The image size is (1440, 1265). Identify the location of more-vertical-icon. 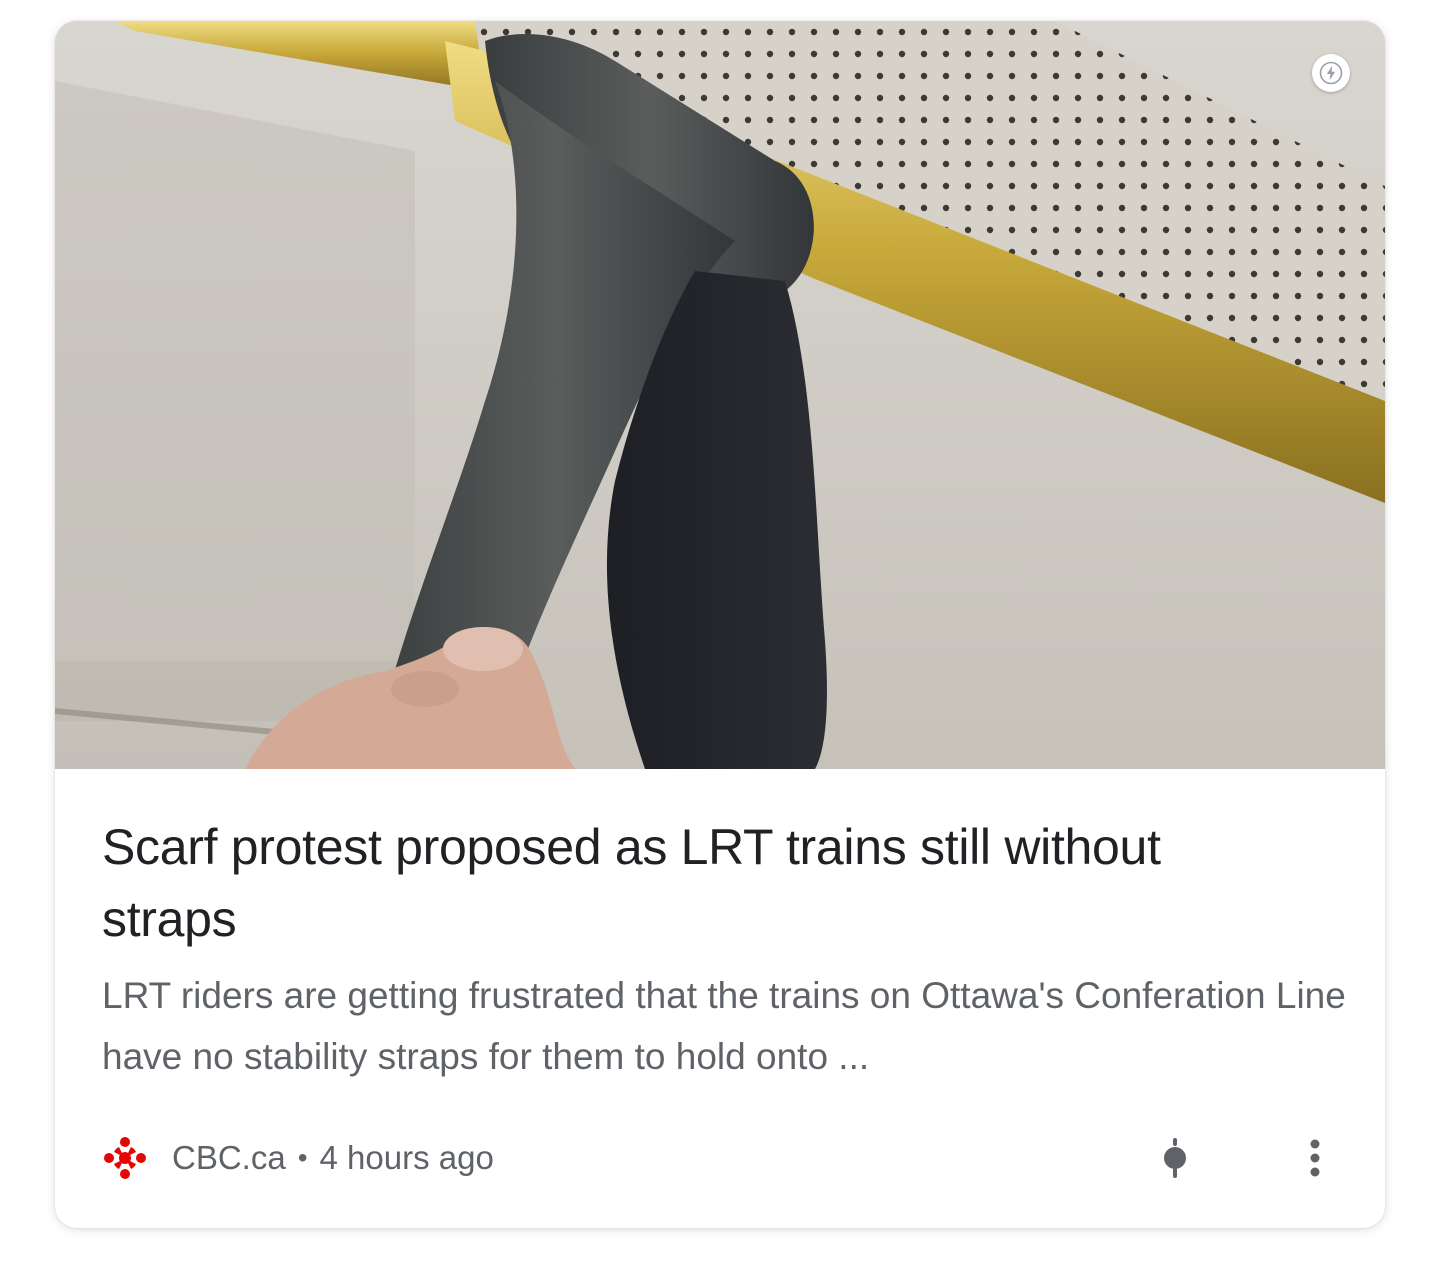
(1315, 1158).